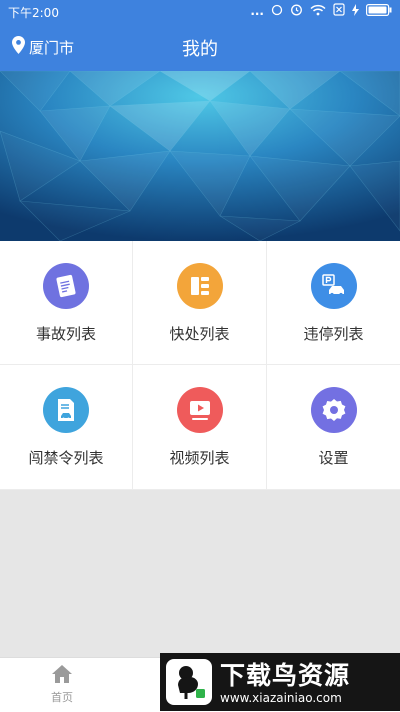 The height and width of the screenshot is (712, 400). I want to click on parking-violation-icon, so click(333, 286).